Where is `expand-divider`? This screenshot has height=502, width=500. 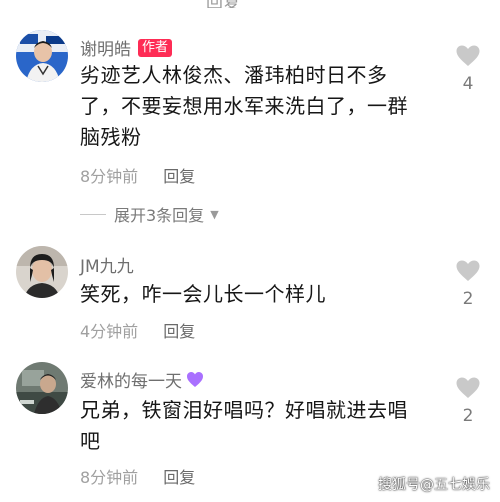 expand-divider is located at coordinates (93, 214).